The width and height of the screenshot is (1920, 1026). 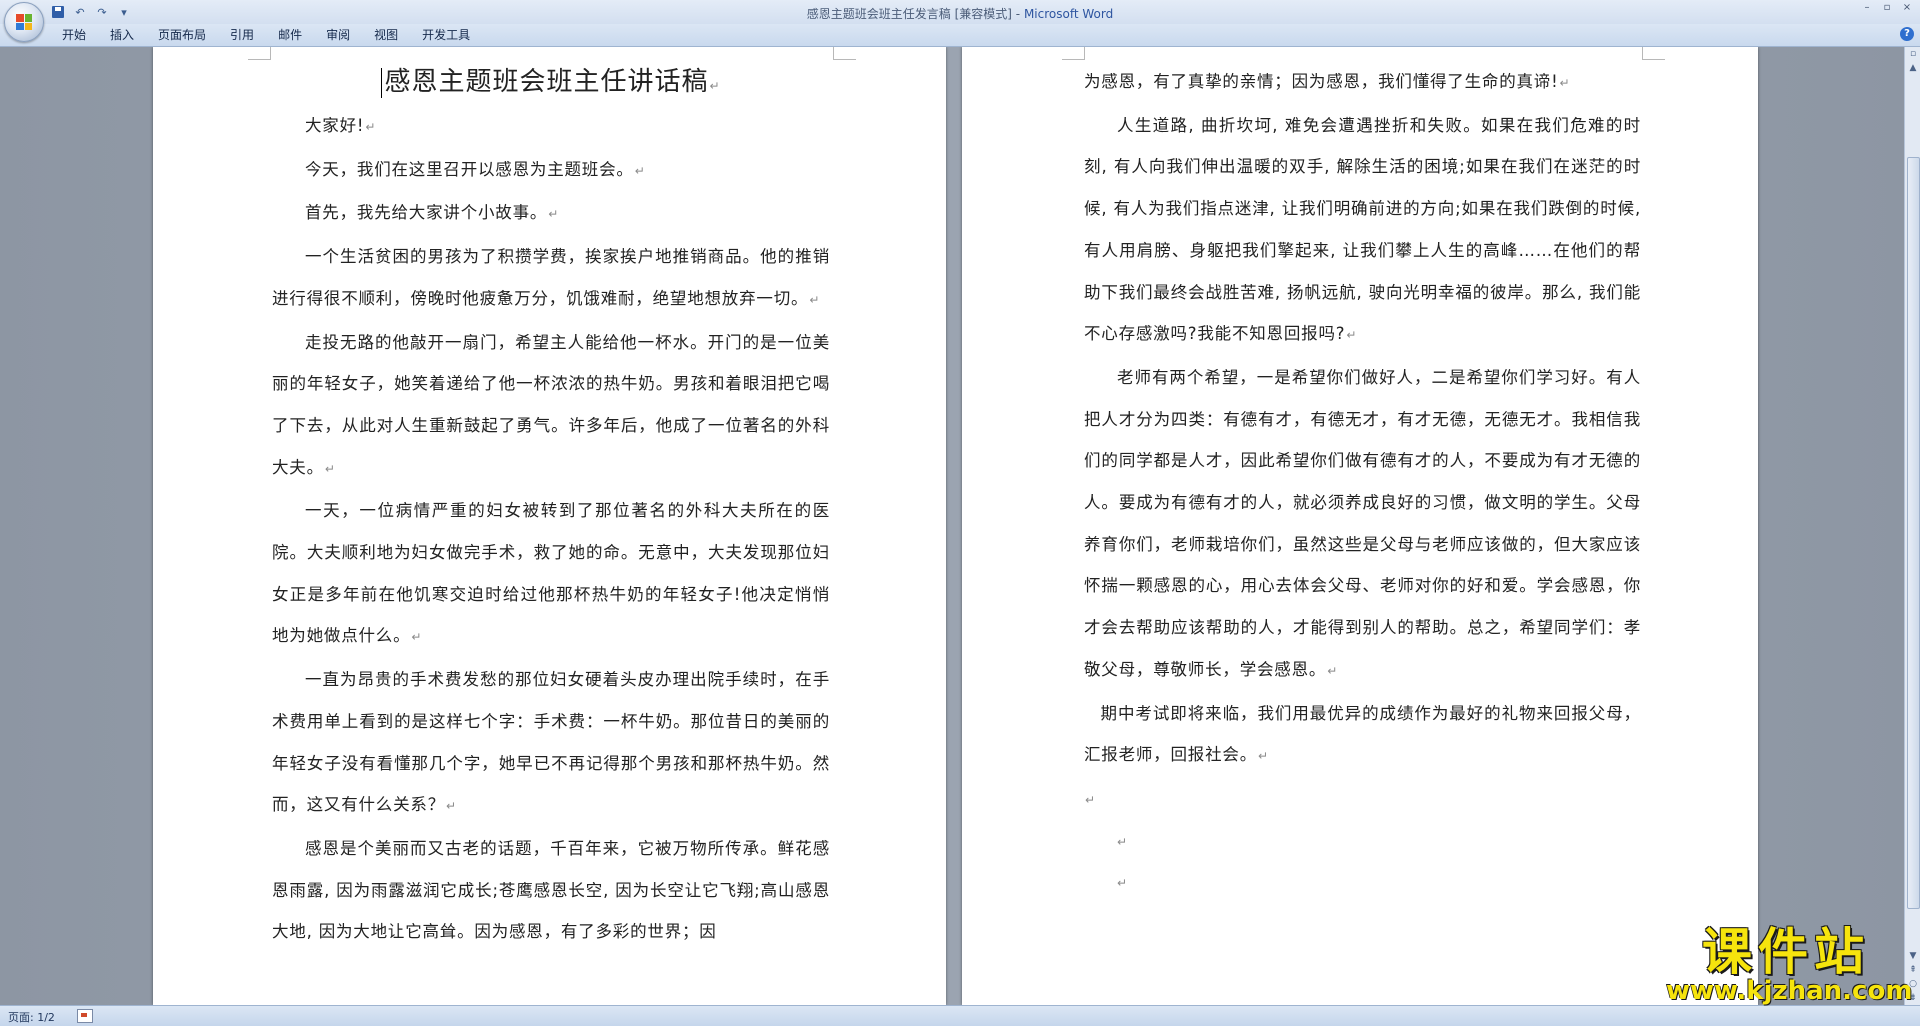 What do you see at coordinates (551, 214) in the screenshot?
I see `paragraph: 首先，我先给大家讲个小故事。↵` at bounding box center [551, 214].